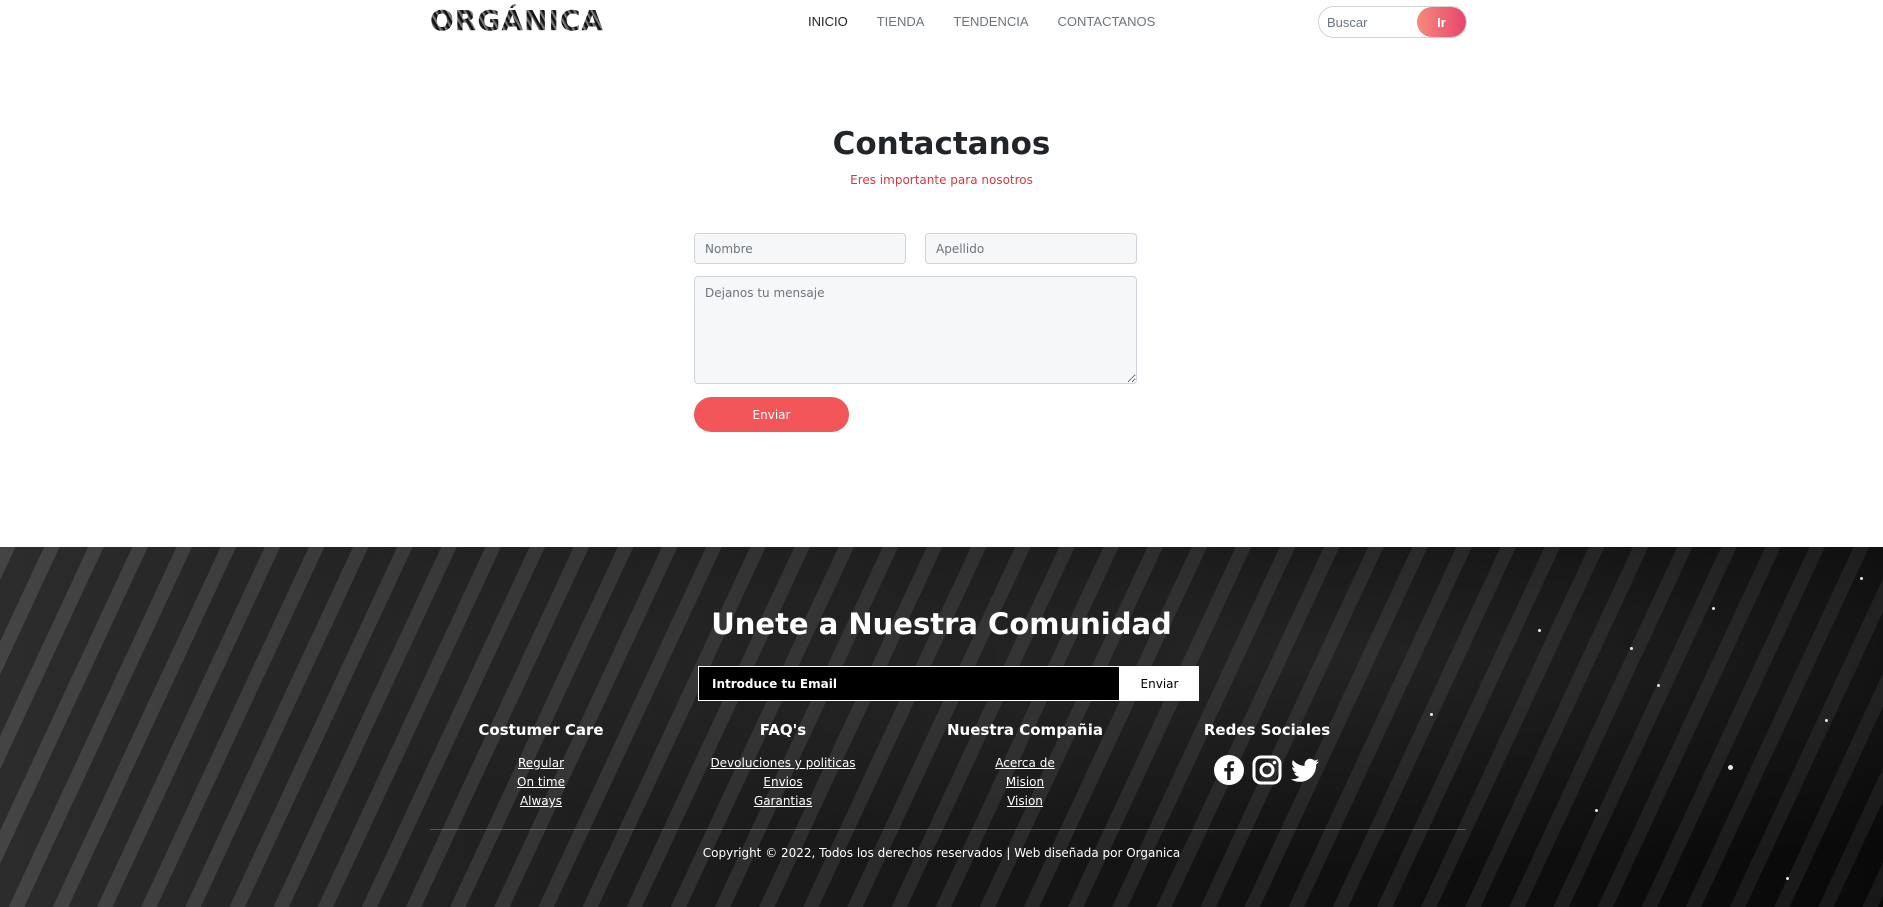  I want to click on social-links, so click(1267, 770).